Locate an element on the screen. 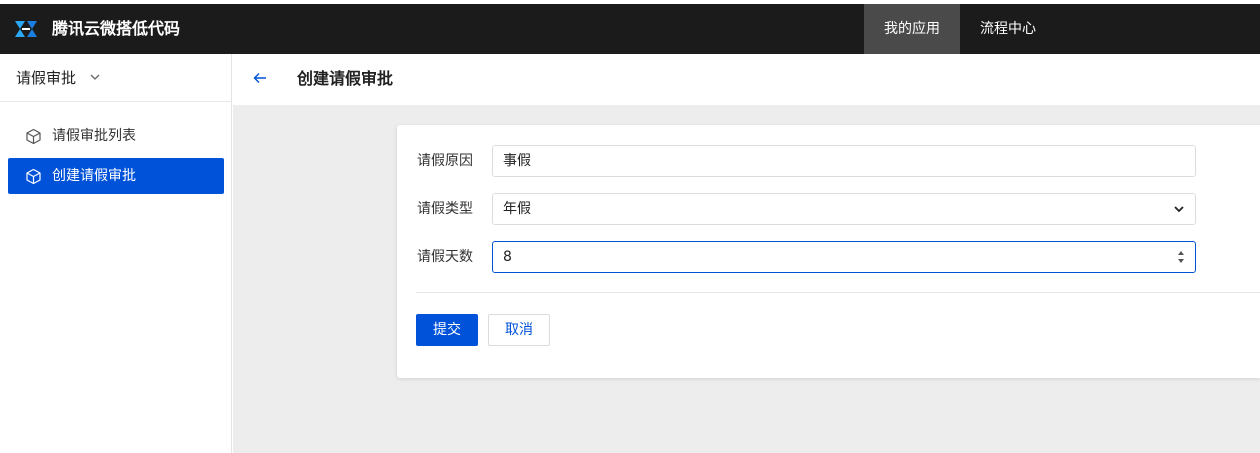 Image resolution: width=1260 pixels, height=453 pixels. weda-logo-icon is located at coordinates (26, 29).